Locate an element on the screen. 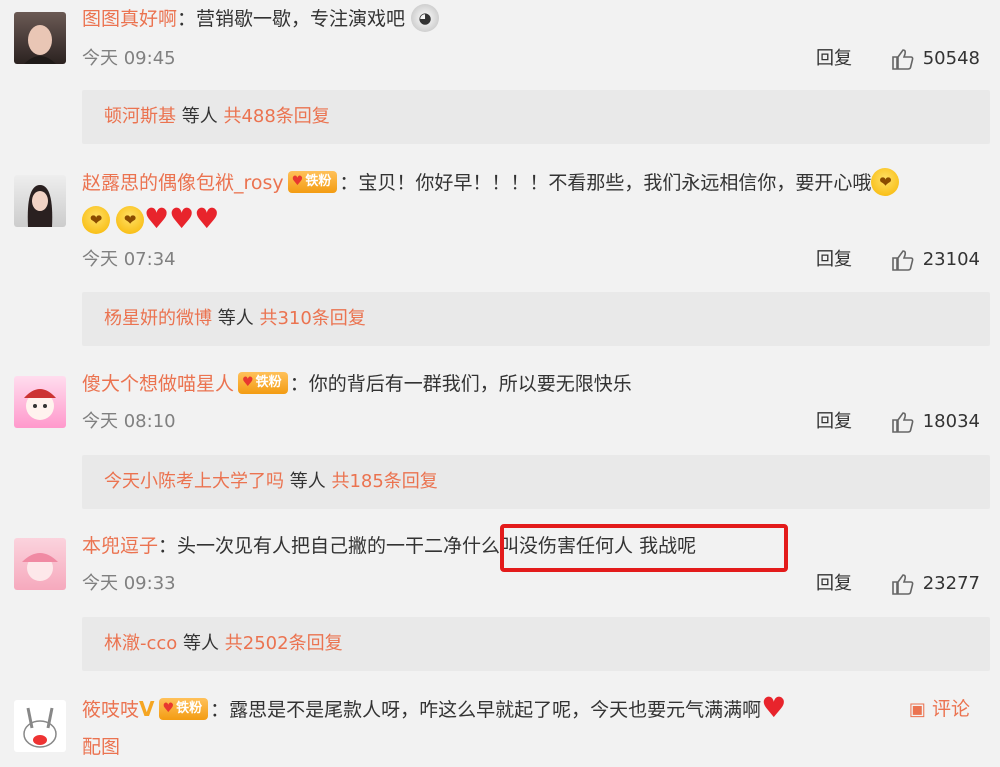 This screenshot has height=767, width=1000. image-icon: ▣ is located at coordinates (917, 709).